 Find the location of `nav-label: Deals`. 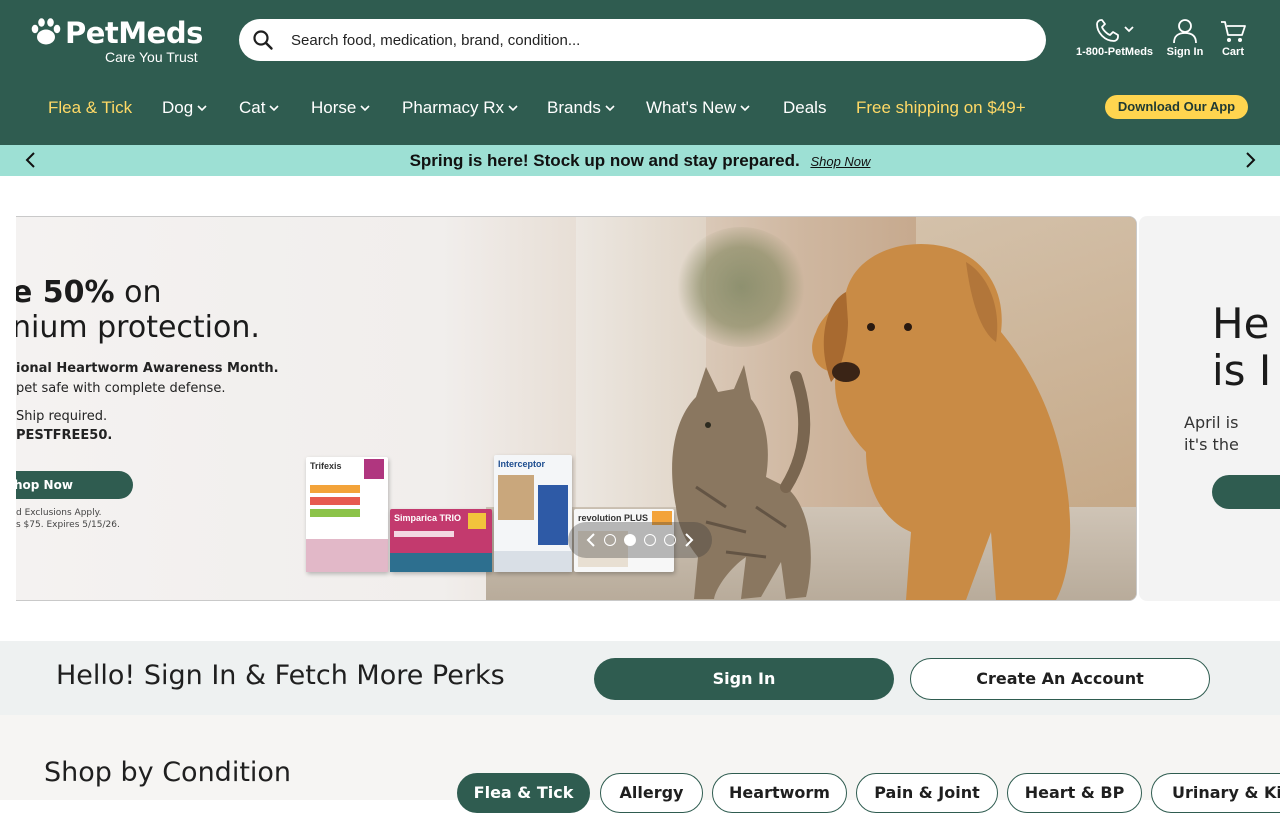

nav-label: Deals is located at coordinates (805, 107).